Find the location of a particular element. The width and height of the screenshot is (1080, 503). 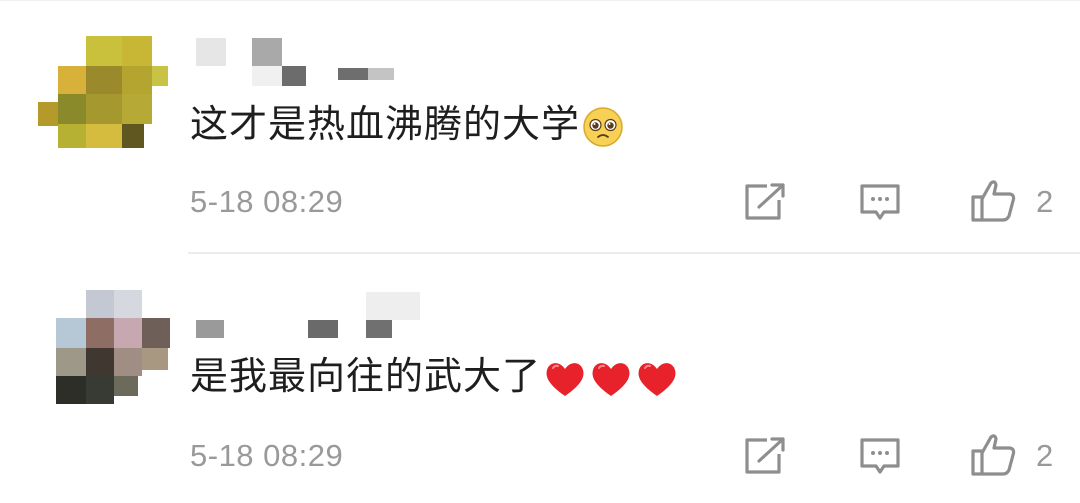

pleading-face-emoji is located at coordinates (603, 126).